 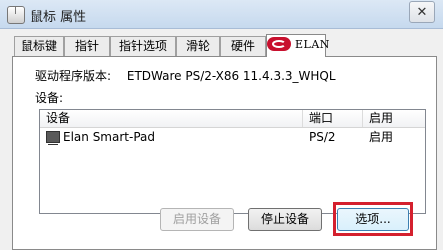 I want to click on close-button: ✕, so click(x=422, y=12).